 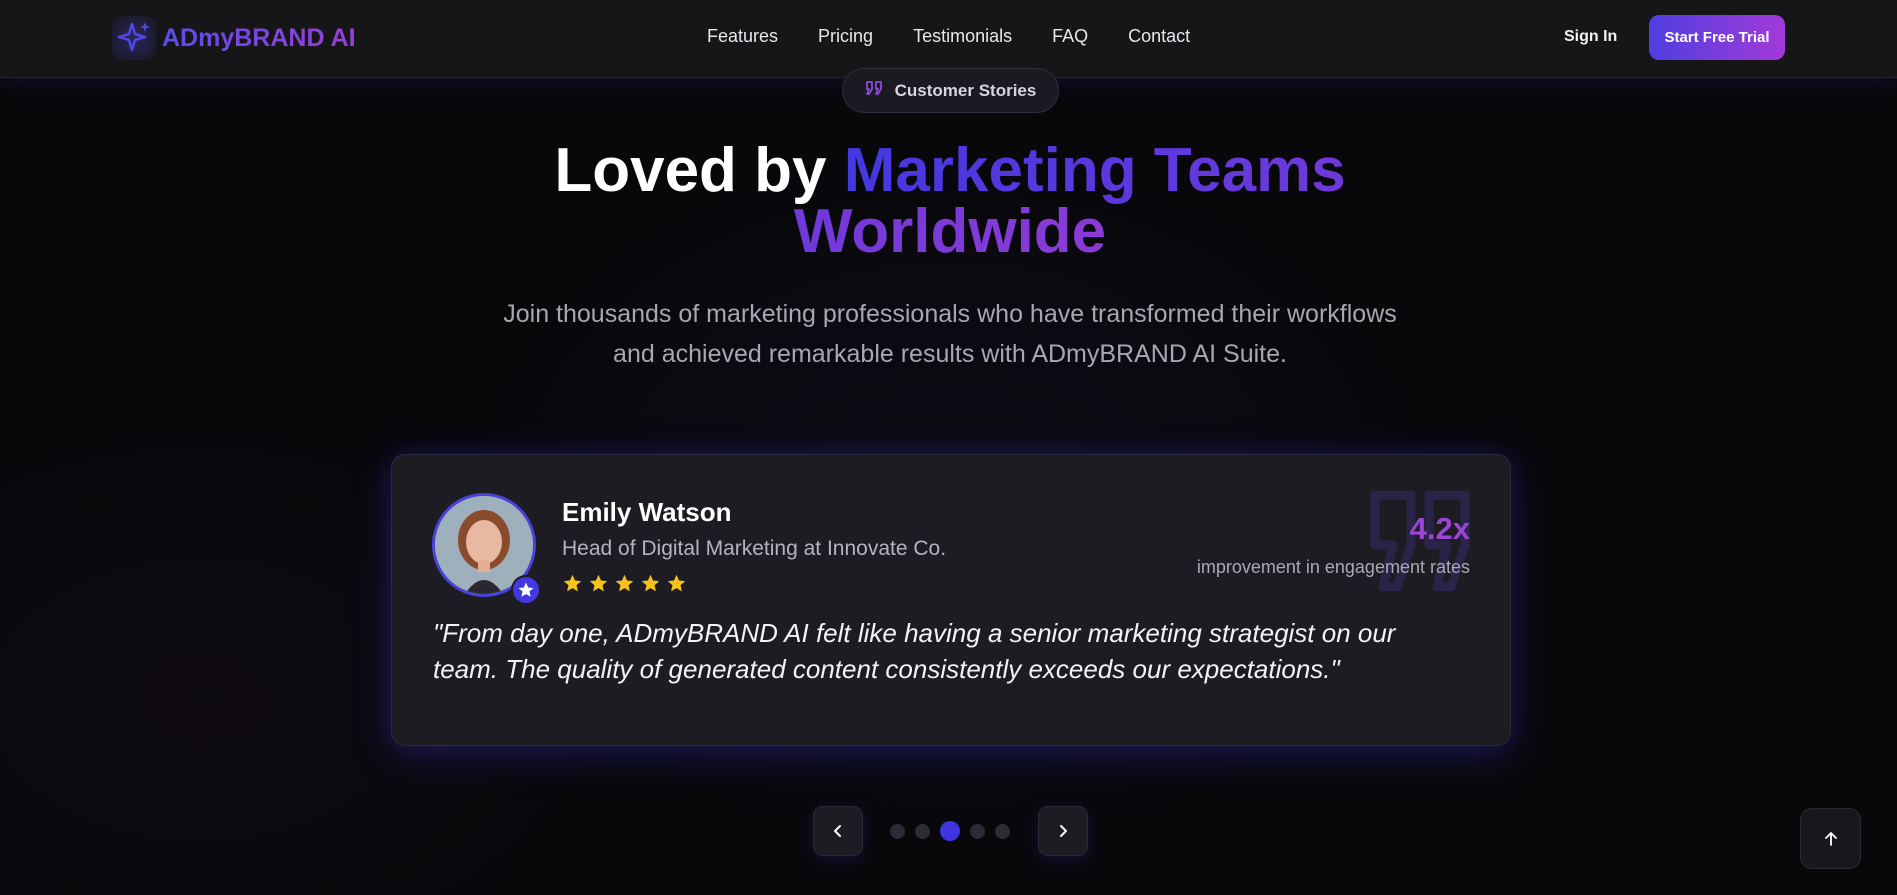 I want to click on metric-label: improvement in engagement rates, so click(x=1333, y=567).